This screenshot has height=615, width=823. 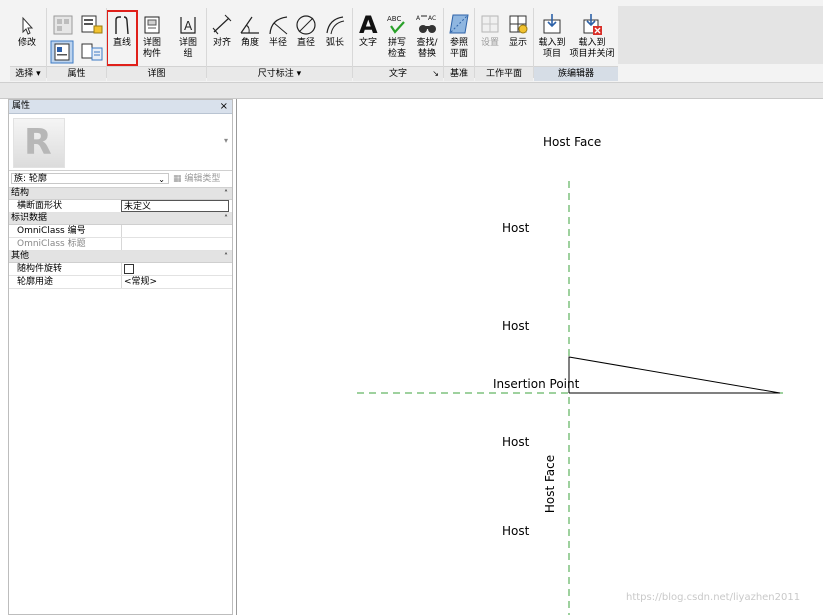 I want to click on section-identity-data: 标识数据 ˄, so click(x=120, y=219).